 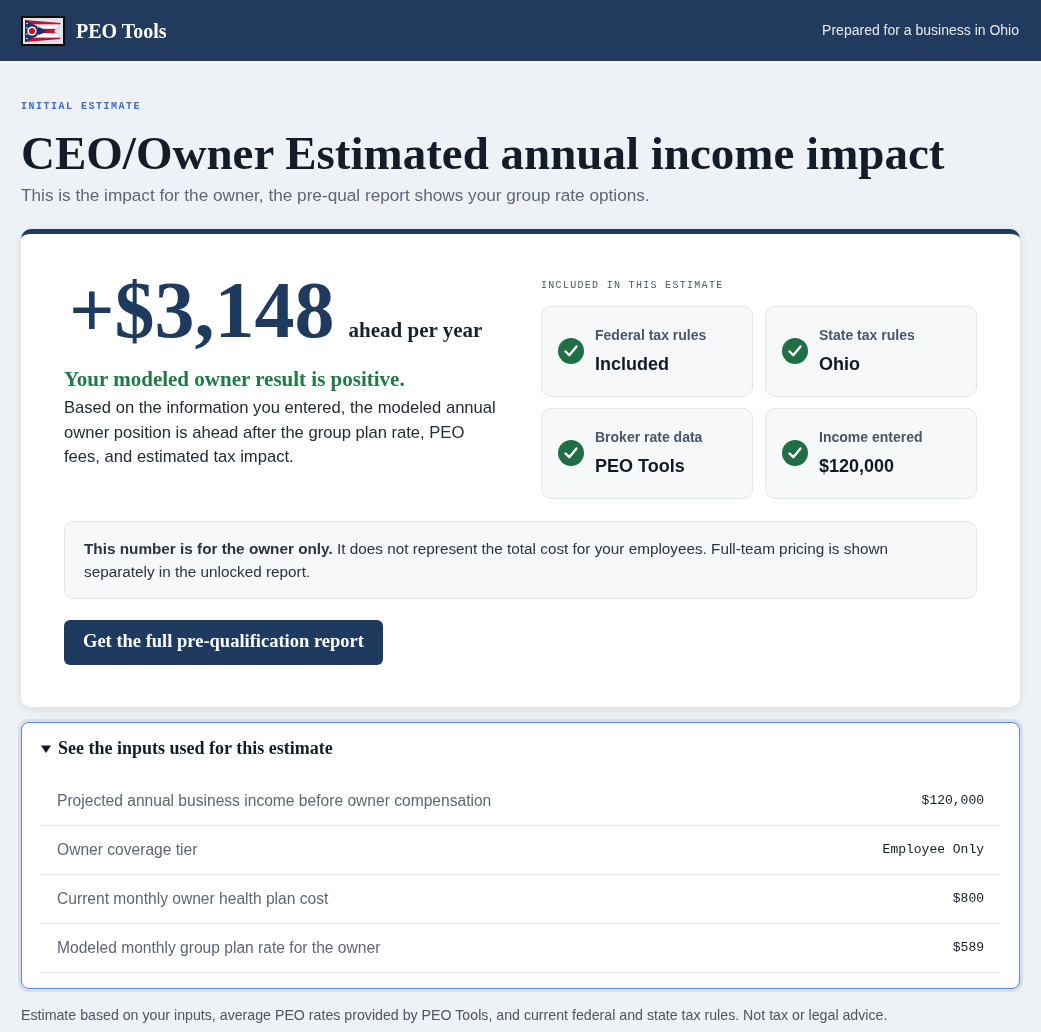 What do you see at coordinates (455, 1015) in the screenshot?
I see `disclaimer-text: Estimate based on your inputs, average PEO rates provided by PEO Tools, and current federal and state tax rules. Not tax or legal advice.` at bounding box center [455, 1015].